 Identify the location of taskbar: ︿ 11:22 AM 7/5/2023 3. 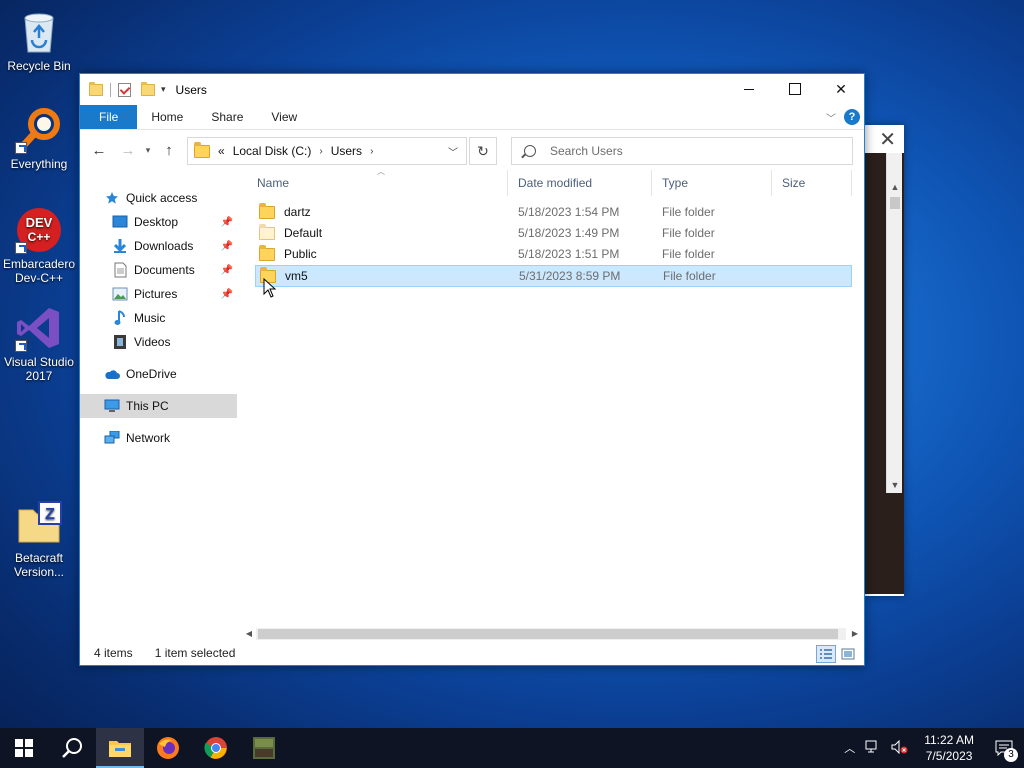
(512, 748).